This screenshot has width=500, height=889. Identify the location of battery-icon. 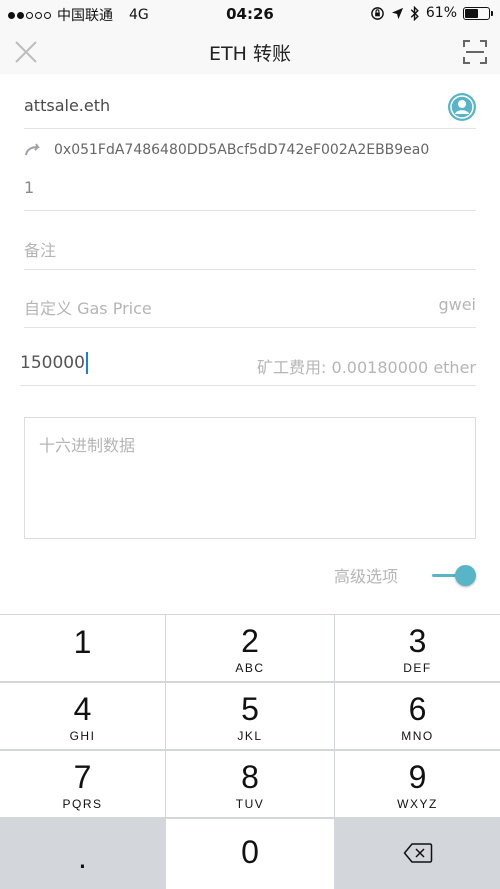
(478, 13).